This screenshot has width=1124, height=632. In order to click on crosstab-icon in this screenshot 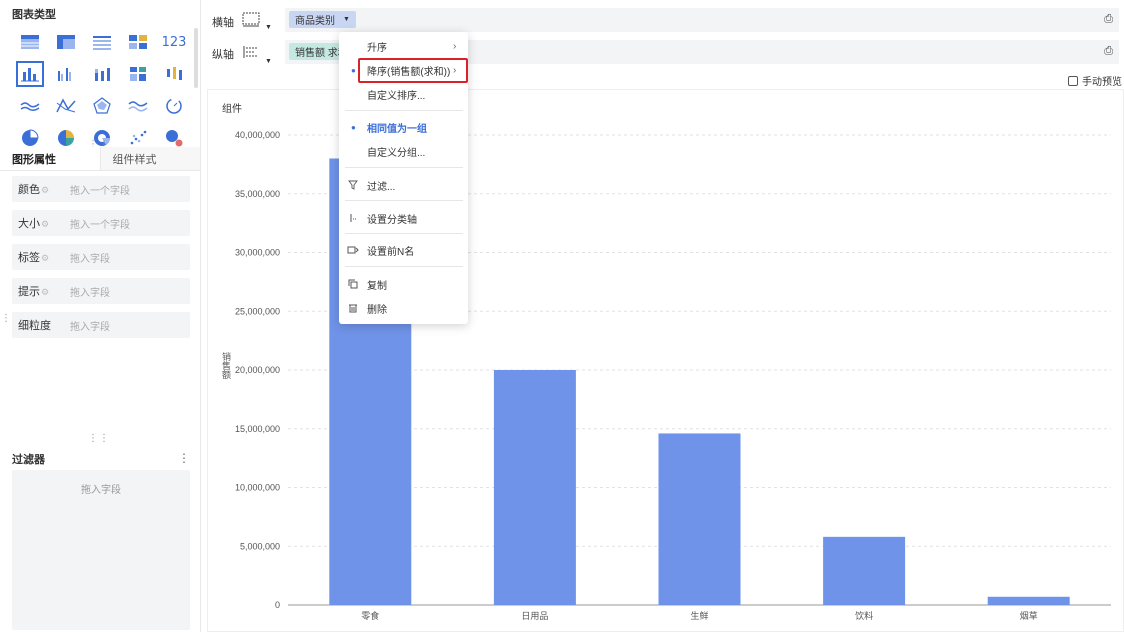, I will do `click(66, 42)`.